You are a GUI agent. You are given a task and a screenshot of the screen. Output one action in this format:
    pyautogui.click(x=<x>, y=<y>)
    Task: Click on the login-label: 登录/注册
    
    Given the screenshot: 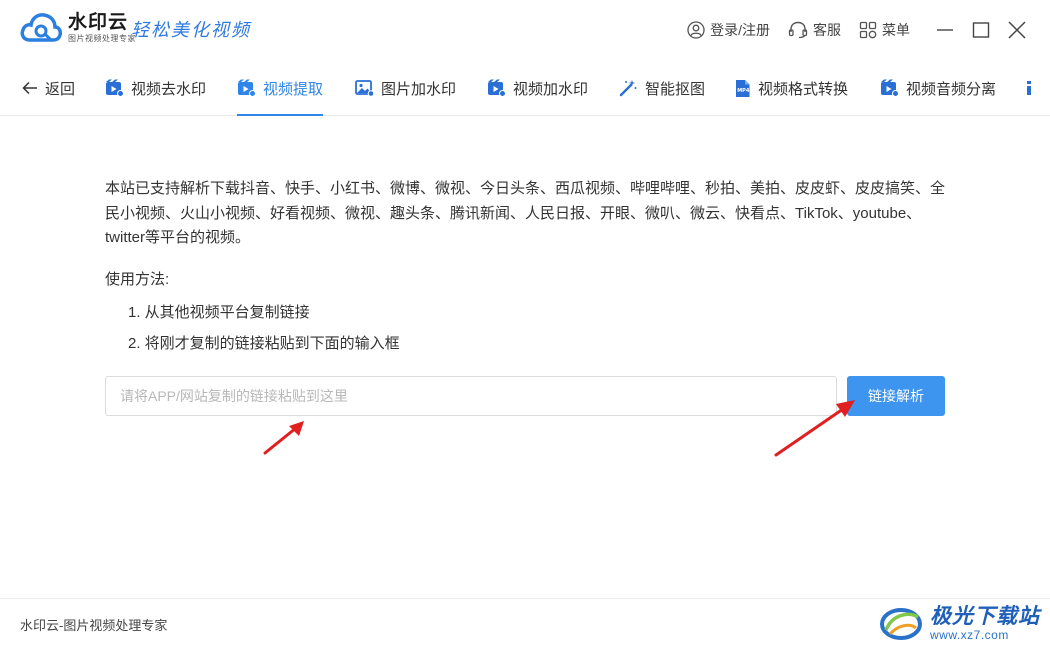 What is the action you would take?
    pyautogui.click(x=740, y=30)
    